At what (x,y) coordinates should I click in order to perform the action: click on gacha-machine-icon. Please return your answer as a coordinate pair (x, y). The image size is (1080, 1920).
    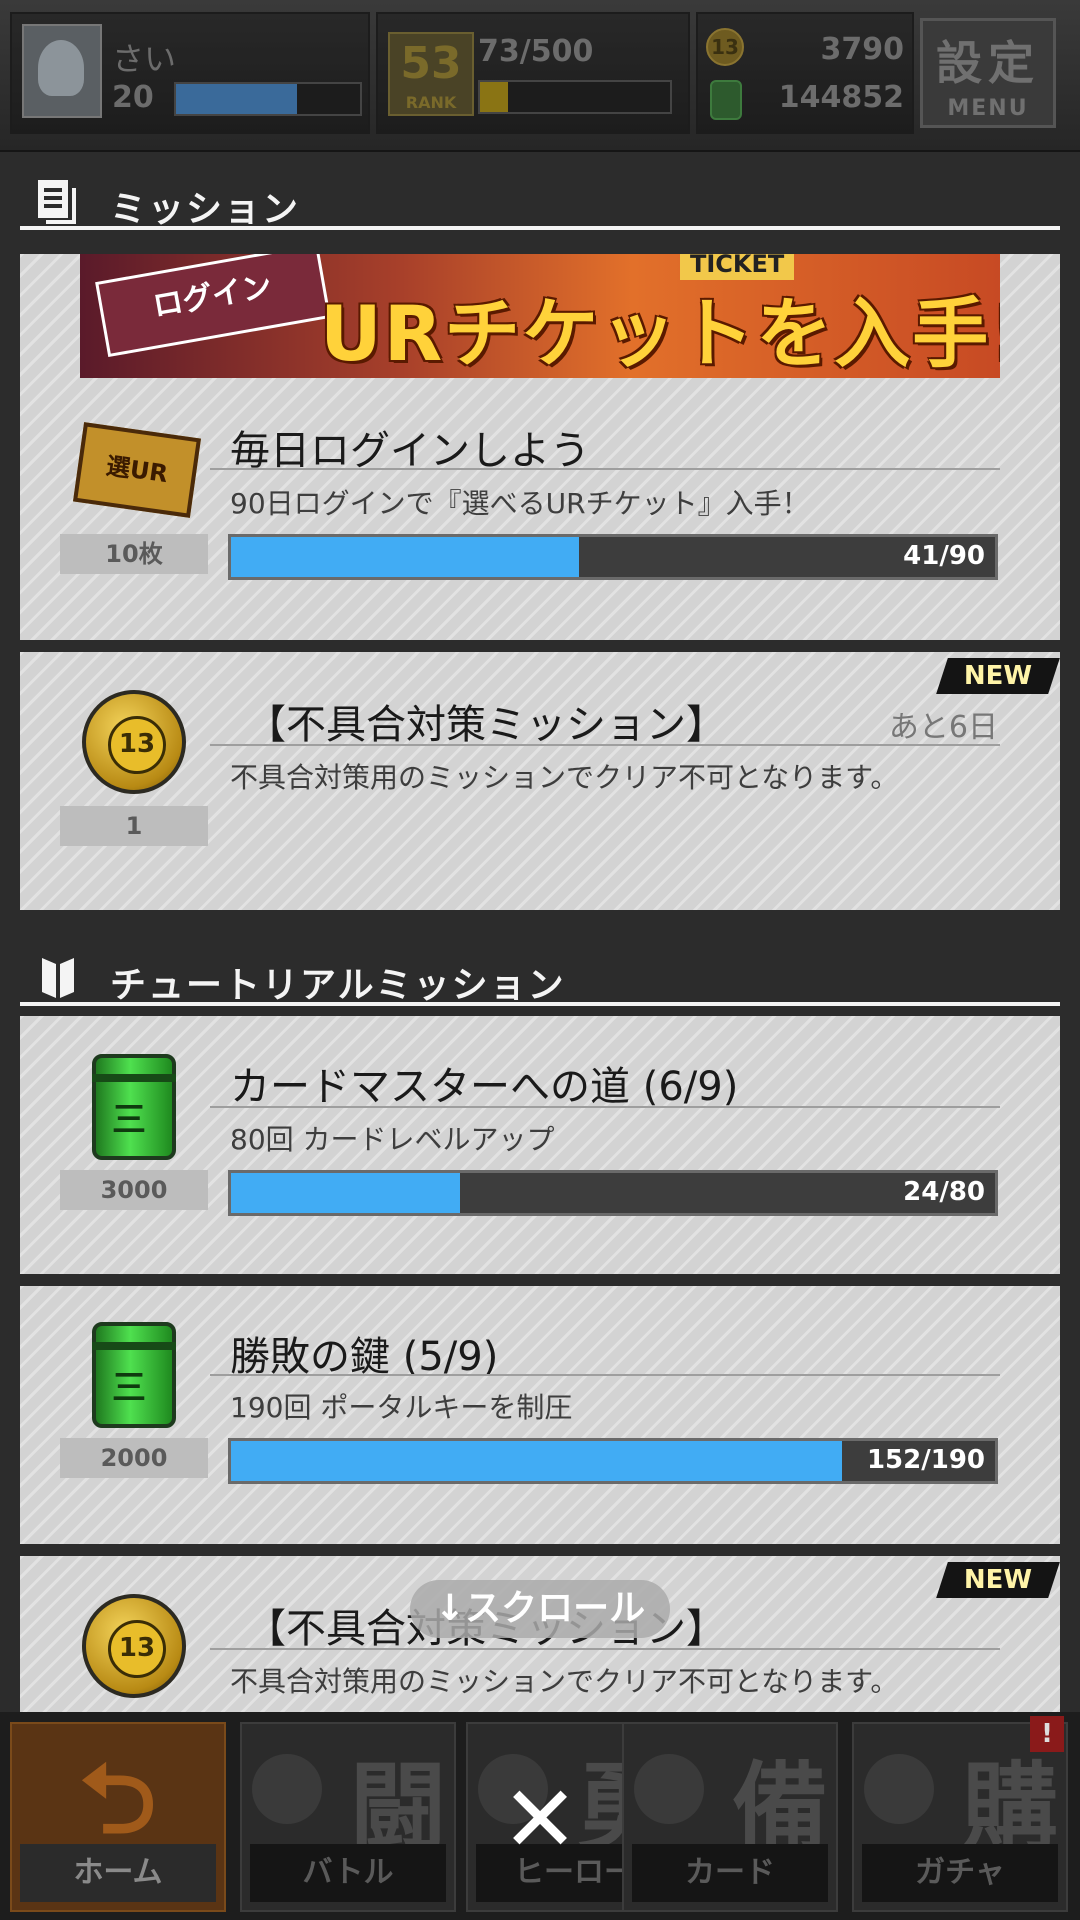
    Looking at the image, I should click on (899, 1789).